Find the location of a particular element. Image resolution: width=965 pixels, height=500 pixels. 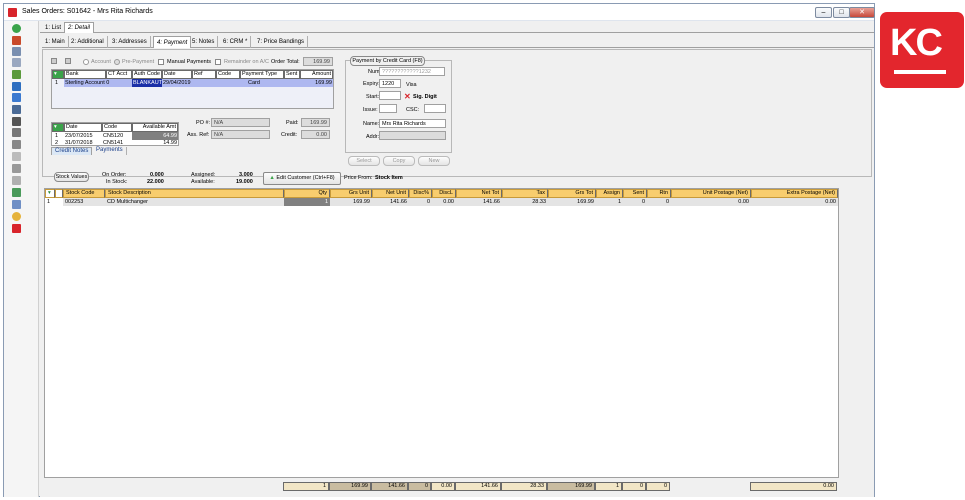

first-record-icon is located at coordinates (16, 86).